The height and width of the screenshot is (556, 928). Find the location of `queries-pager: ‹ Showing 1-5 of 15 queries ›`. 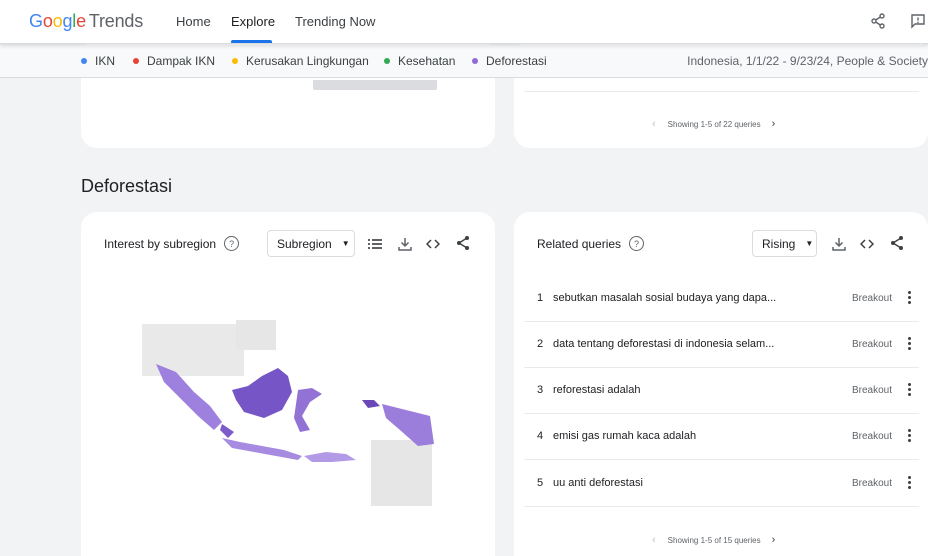

queries-pager: ‹ Showing 1-5 of 15 queries › is located at coordinates (713, 540).